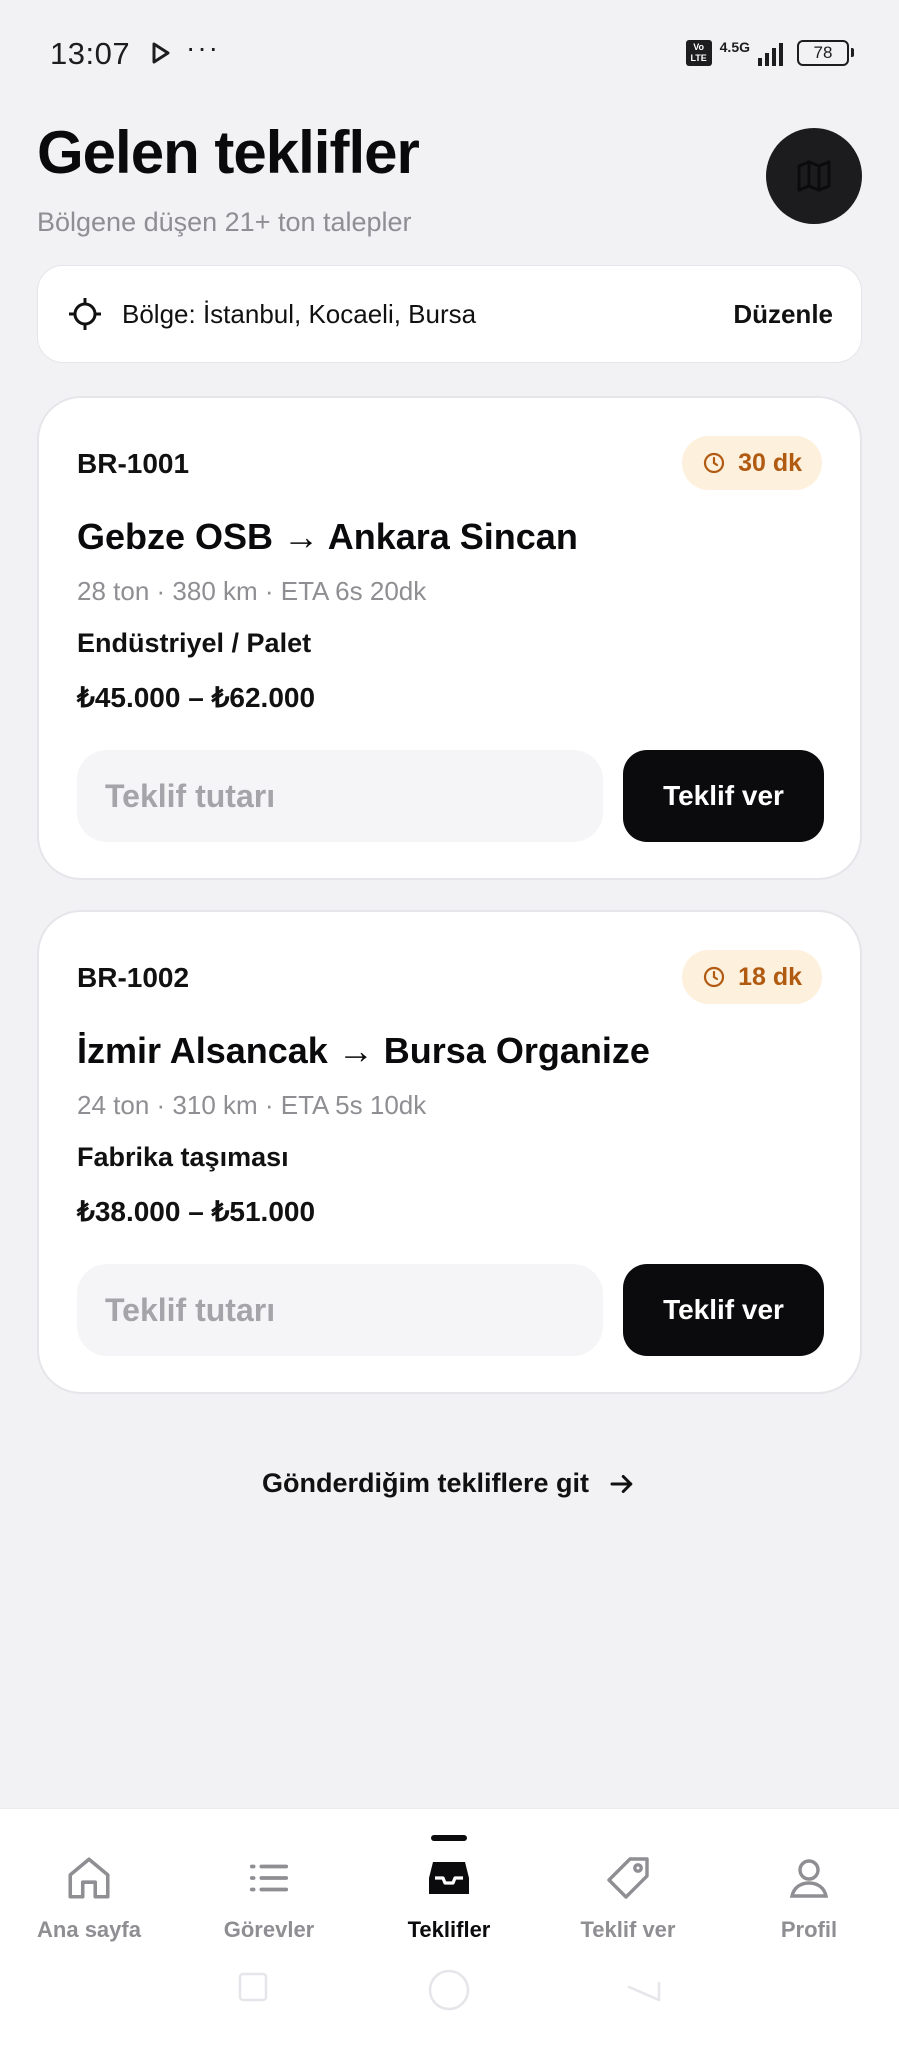  I want to click on nav-item-tasks: Görevler, so click(269, 1884).